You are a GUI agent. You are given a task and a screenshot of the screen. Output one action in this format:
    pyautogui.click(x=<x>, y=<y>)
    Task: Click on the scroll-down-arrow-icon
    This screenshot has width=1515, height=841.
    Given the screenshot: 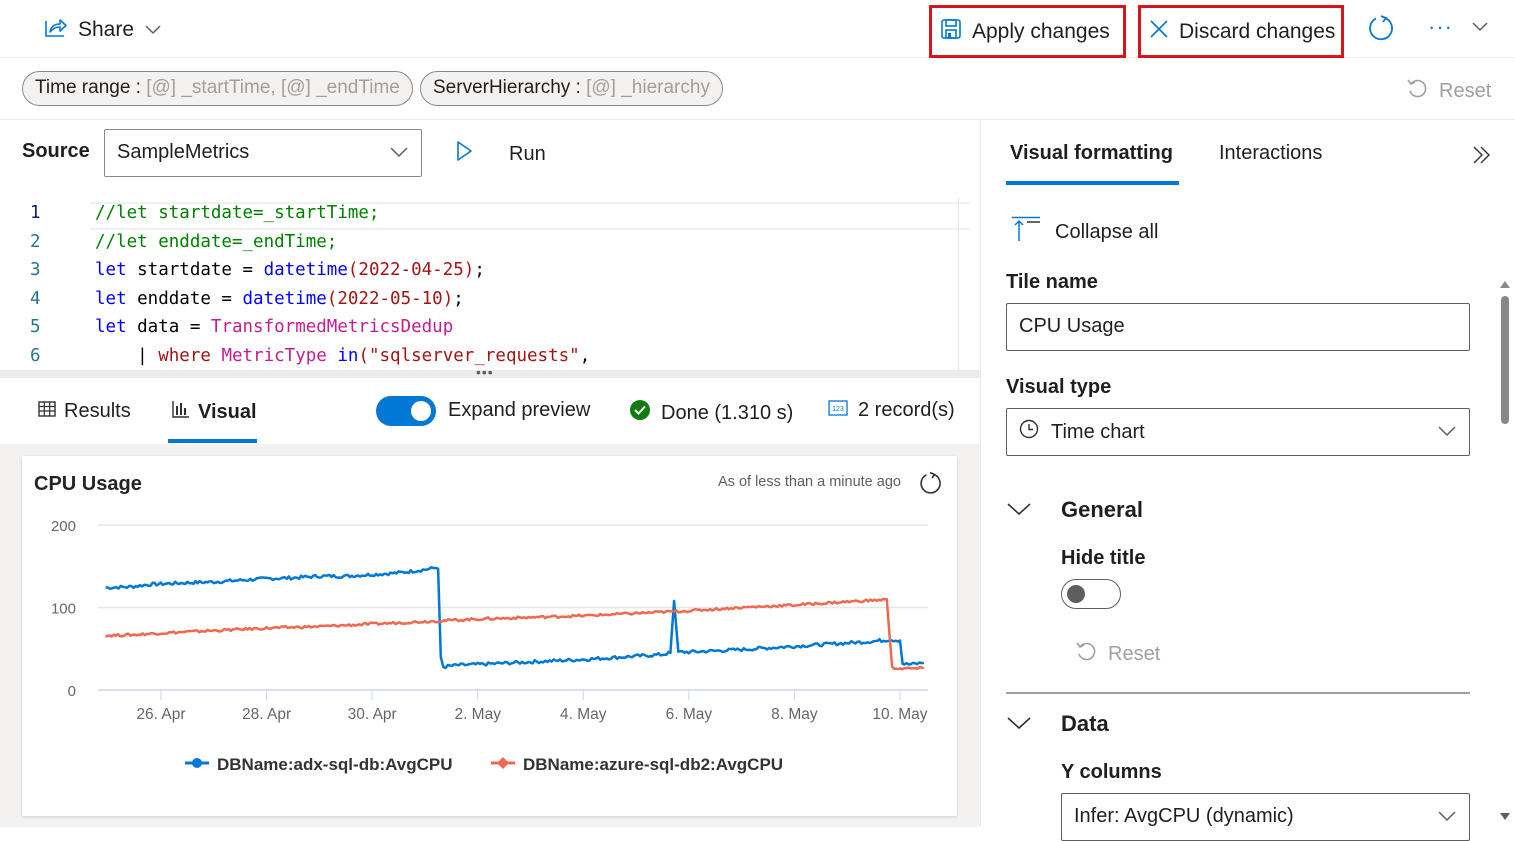 What is the action you would take?
    pyautogui.click(x=1505, y=818)
    